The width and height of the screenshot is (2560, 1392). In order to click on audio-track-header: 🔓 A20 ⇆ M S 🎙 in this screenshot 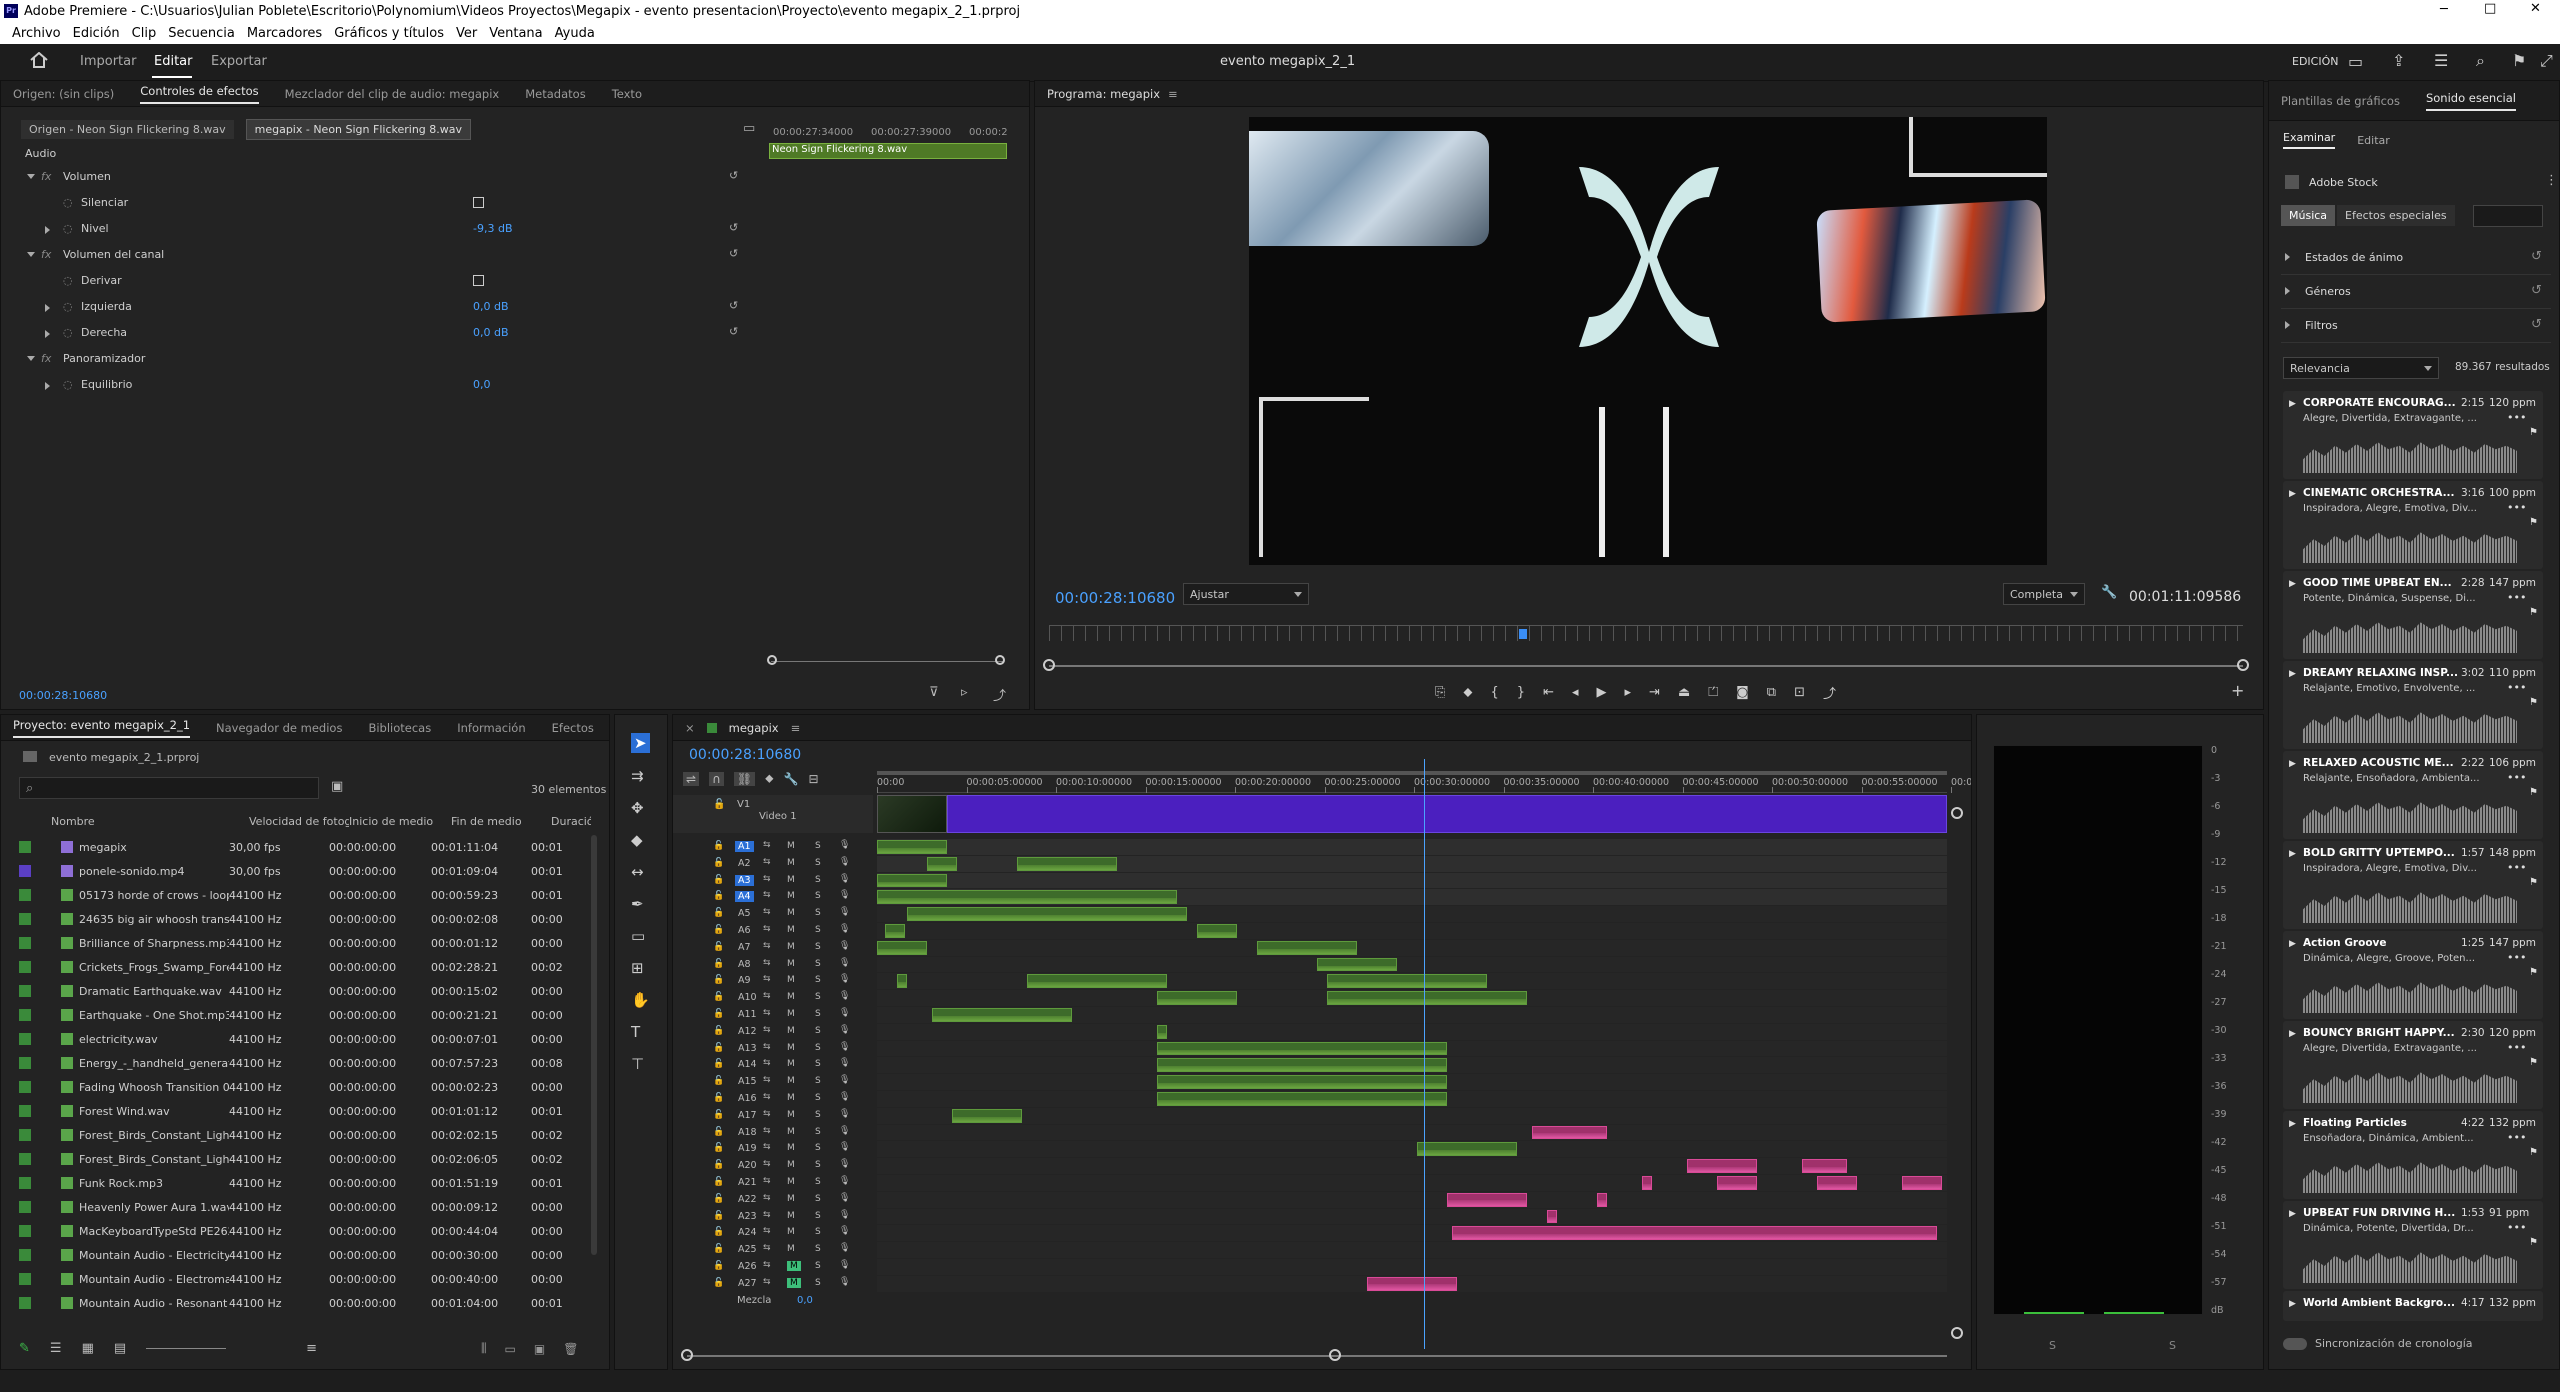, I will do `click(773, 1166)`.